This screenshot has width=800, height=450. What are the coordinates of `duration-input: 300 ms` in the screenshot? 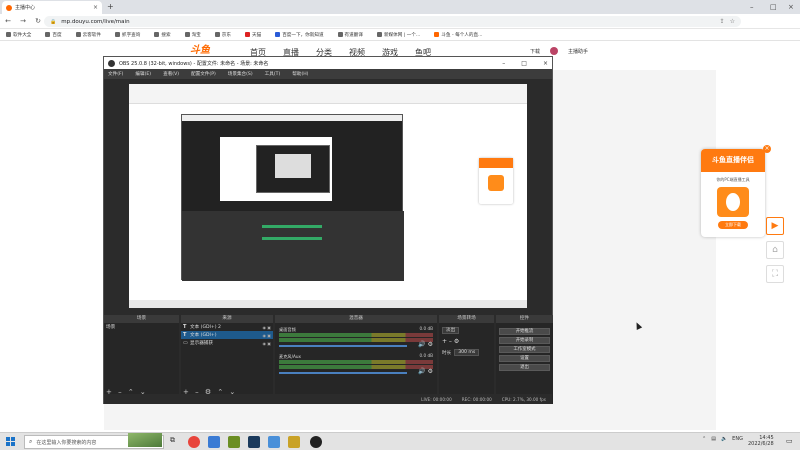 It's located at (467, 352).